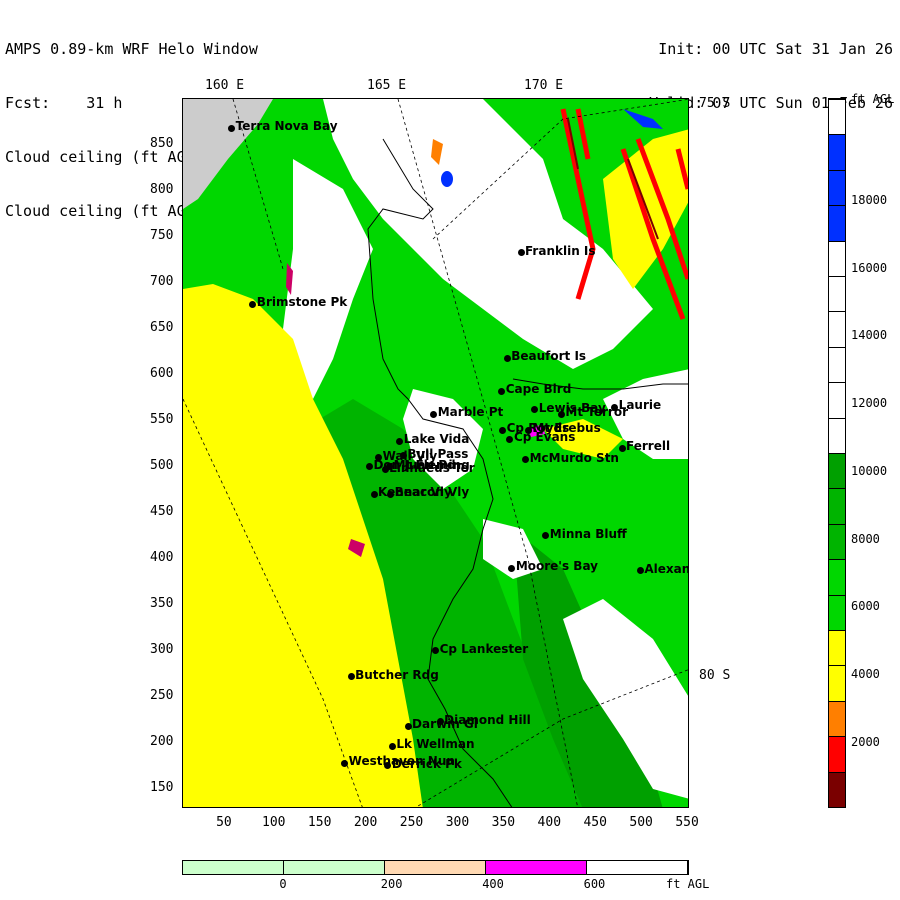 The width and height of the screenshot is (900, 900). What do you see at coordinates (435, 744) in the screenshot?
I see `place-label: Lk Wellman` at bounding box center [435, 744].